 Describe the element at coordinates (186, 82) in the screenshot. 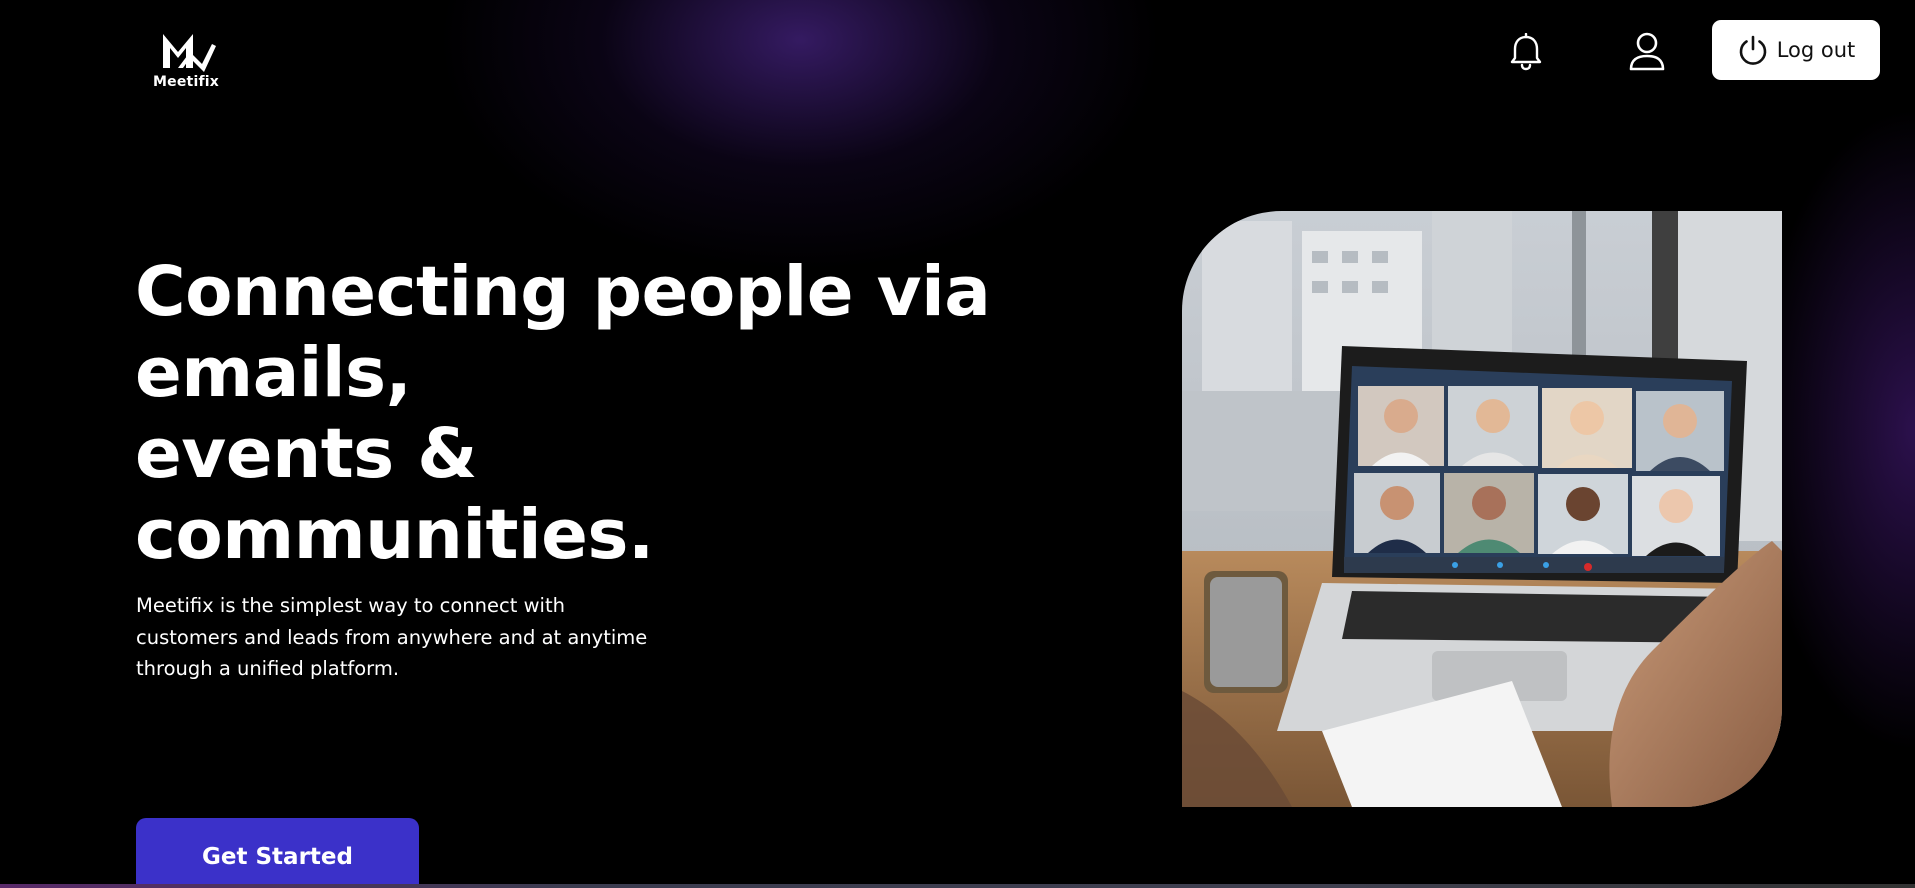

I see `logo-wordmark: Meetifix` at that location.